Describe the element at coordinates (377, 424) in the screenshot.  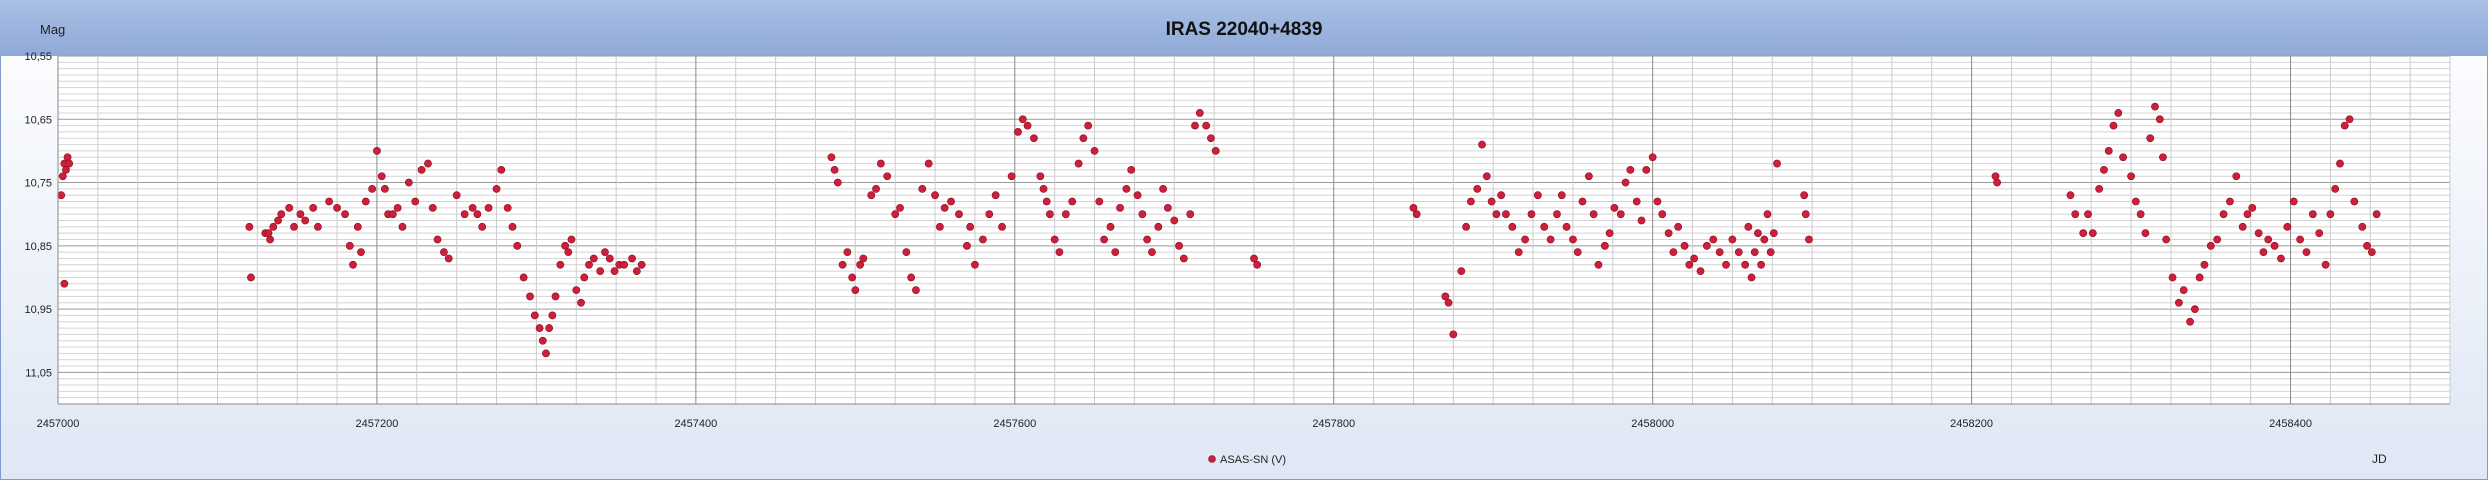
I see `x-tick-label: 2457200` at that location.